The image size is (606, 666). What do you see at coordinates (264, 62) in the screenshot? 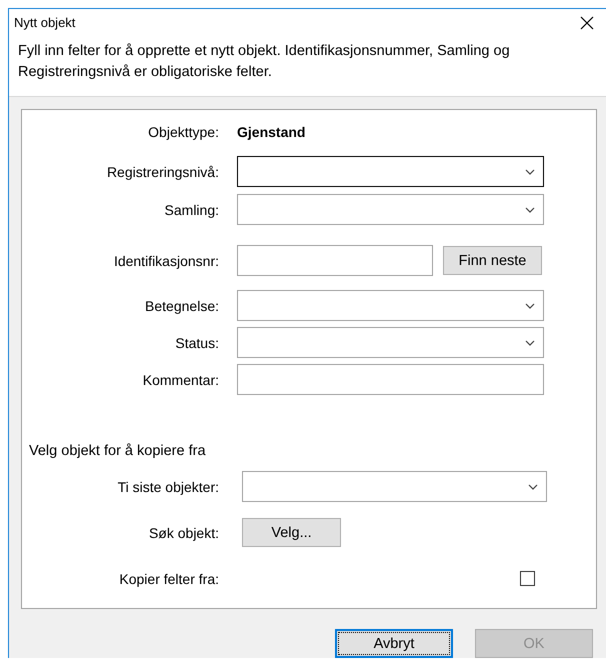
I see `description-text: Fyll inn felter for å opprette et nytt objekt. Identifikasjonsnummer, Samling og Registreringsnivå er obligatoriske felter.` at bounding box center [264, 62].